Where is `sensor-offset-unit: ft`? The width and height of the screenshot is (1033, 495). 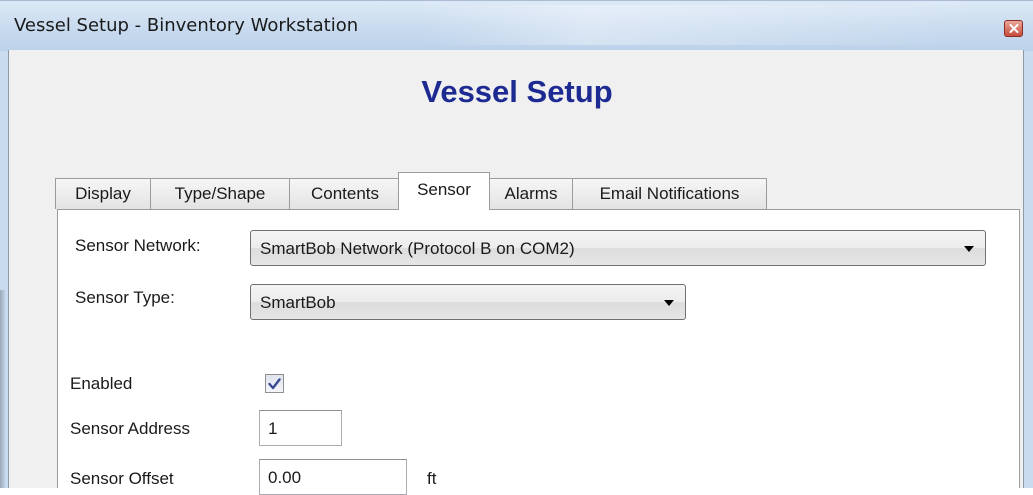 sensor-offset-unit: ft is located at coordinates (432, 478).